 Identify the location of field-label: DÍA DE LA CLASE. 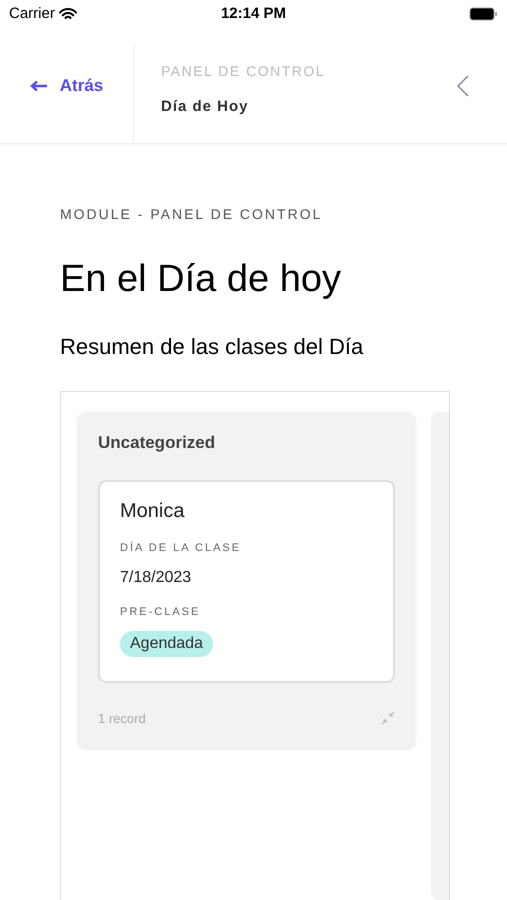
(181, 548).